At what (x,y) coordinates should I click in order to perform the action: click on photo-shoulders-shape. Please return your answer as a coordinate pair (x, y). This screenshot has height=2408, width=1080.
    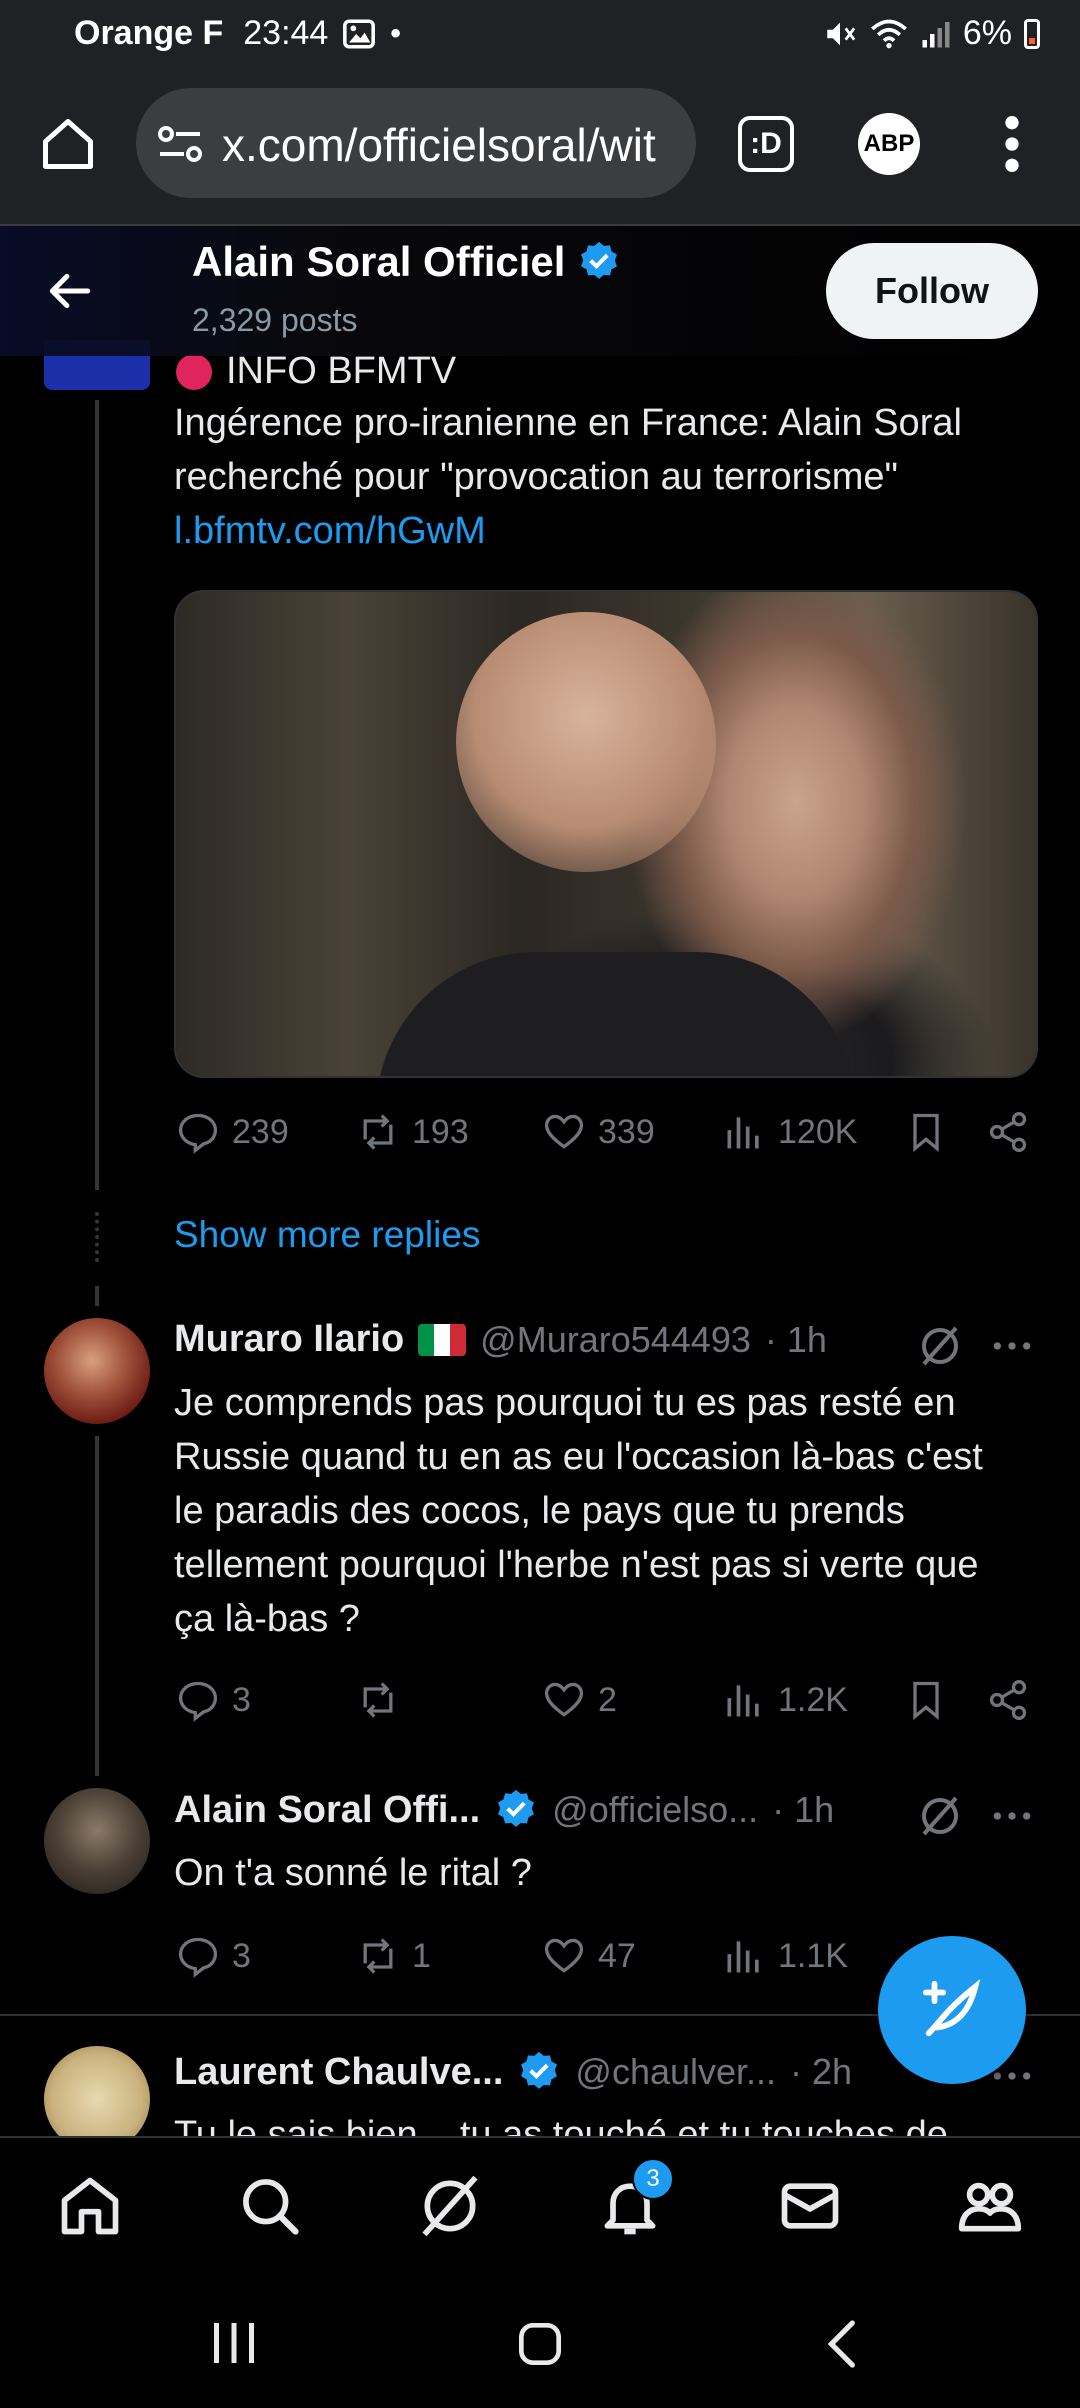
    Looking at the image, I should click on (616, 1014).